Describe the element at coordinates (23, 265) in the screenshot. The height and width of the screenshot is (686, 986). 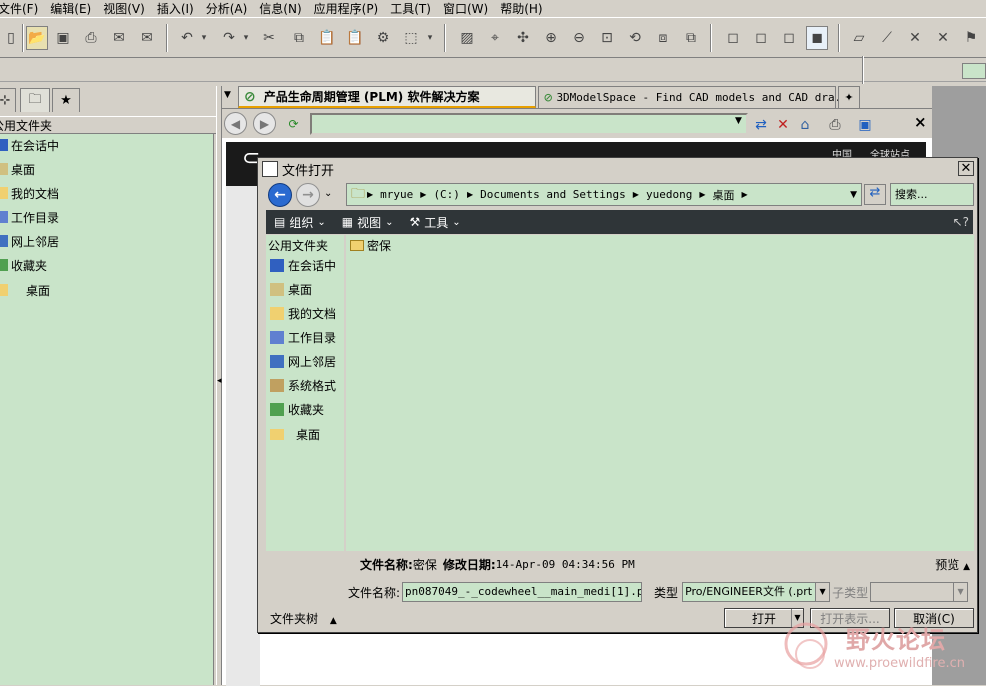
I see `nav-item-favorites: 收藏夹` at that location.